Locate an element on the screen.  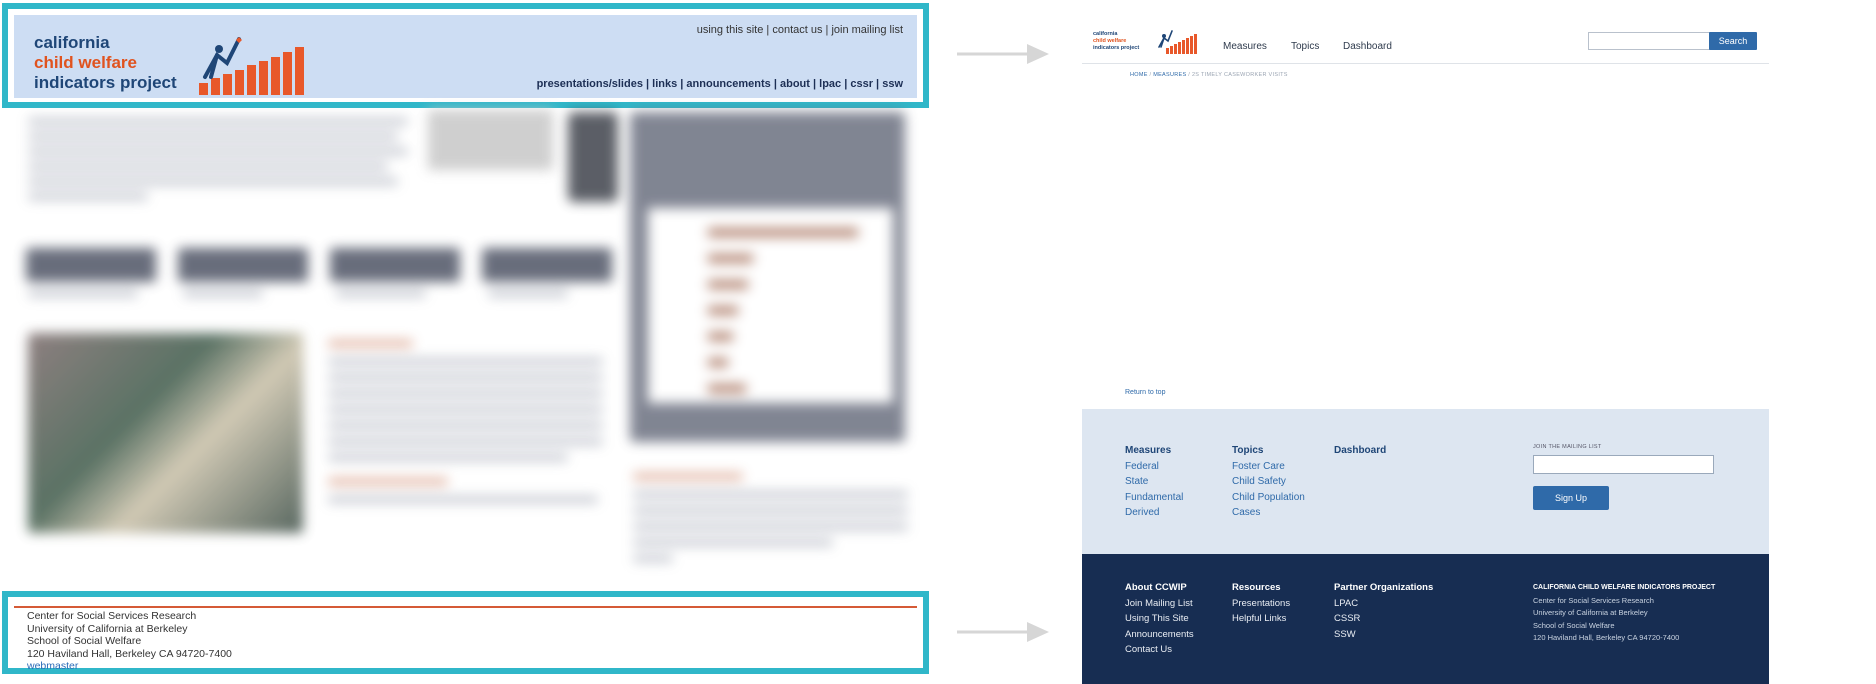
footer-link-state: State is located at coordinates (1154, 482).